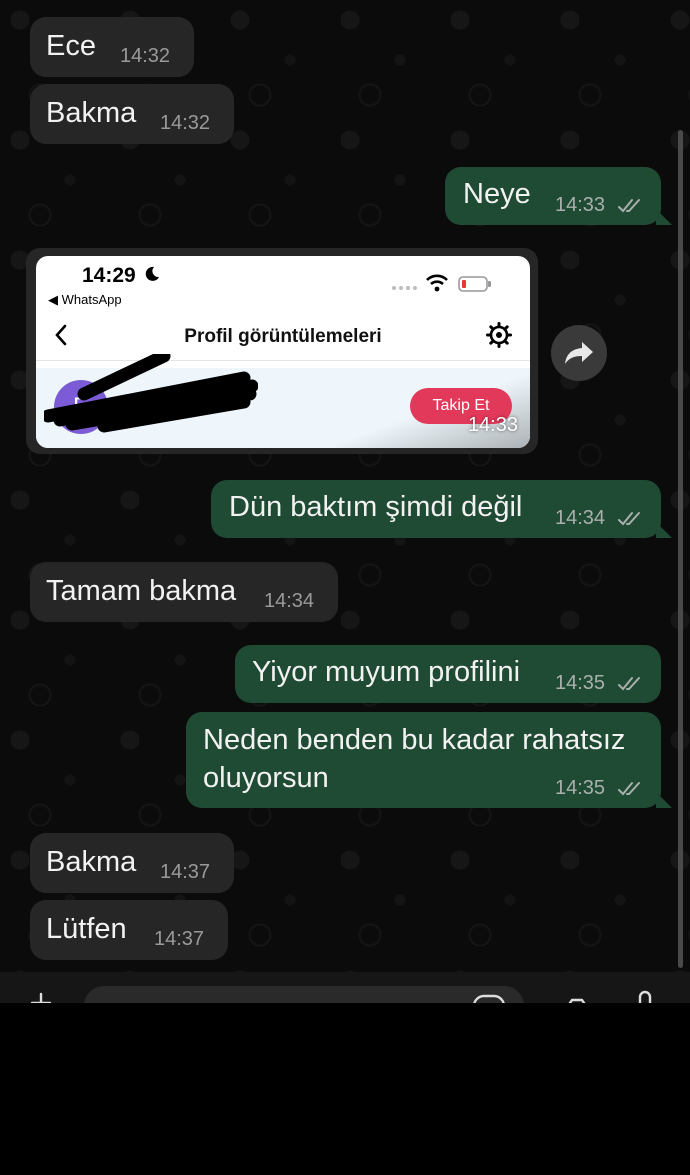 The image size is (690, 1175). I want to click on message-text: Ece, so click(71, 46).